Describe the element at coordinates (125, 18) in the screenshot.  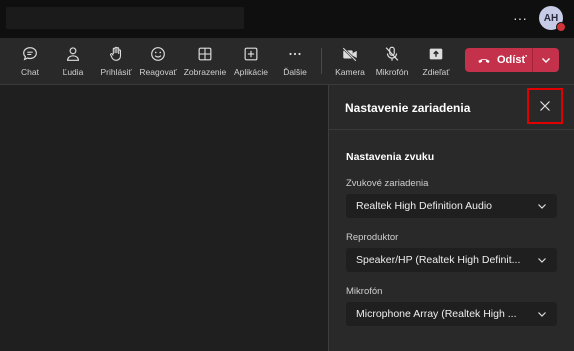
I see `meeting-title-box` at that location.